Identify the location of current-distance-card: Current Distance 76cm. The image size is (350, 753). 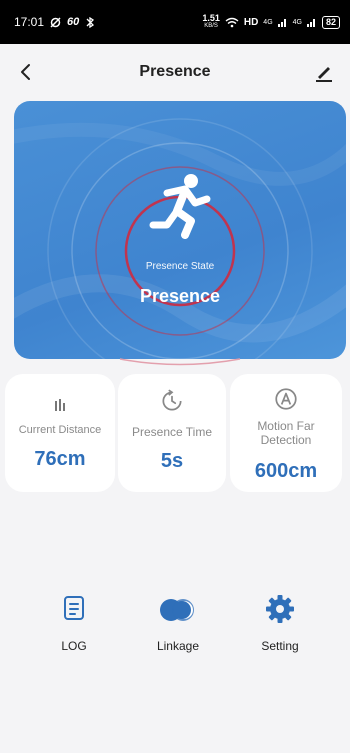
(60, 433).